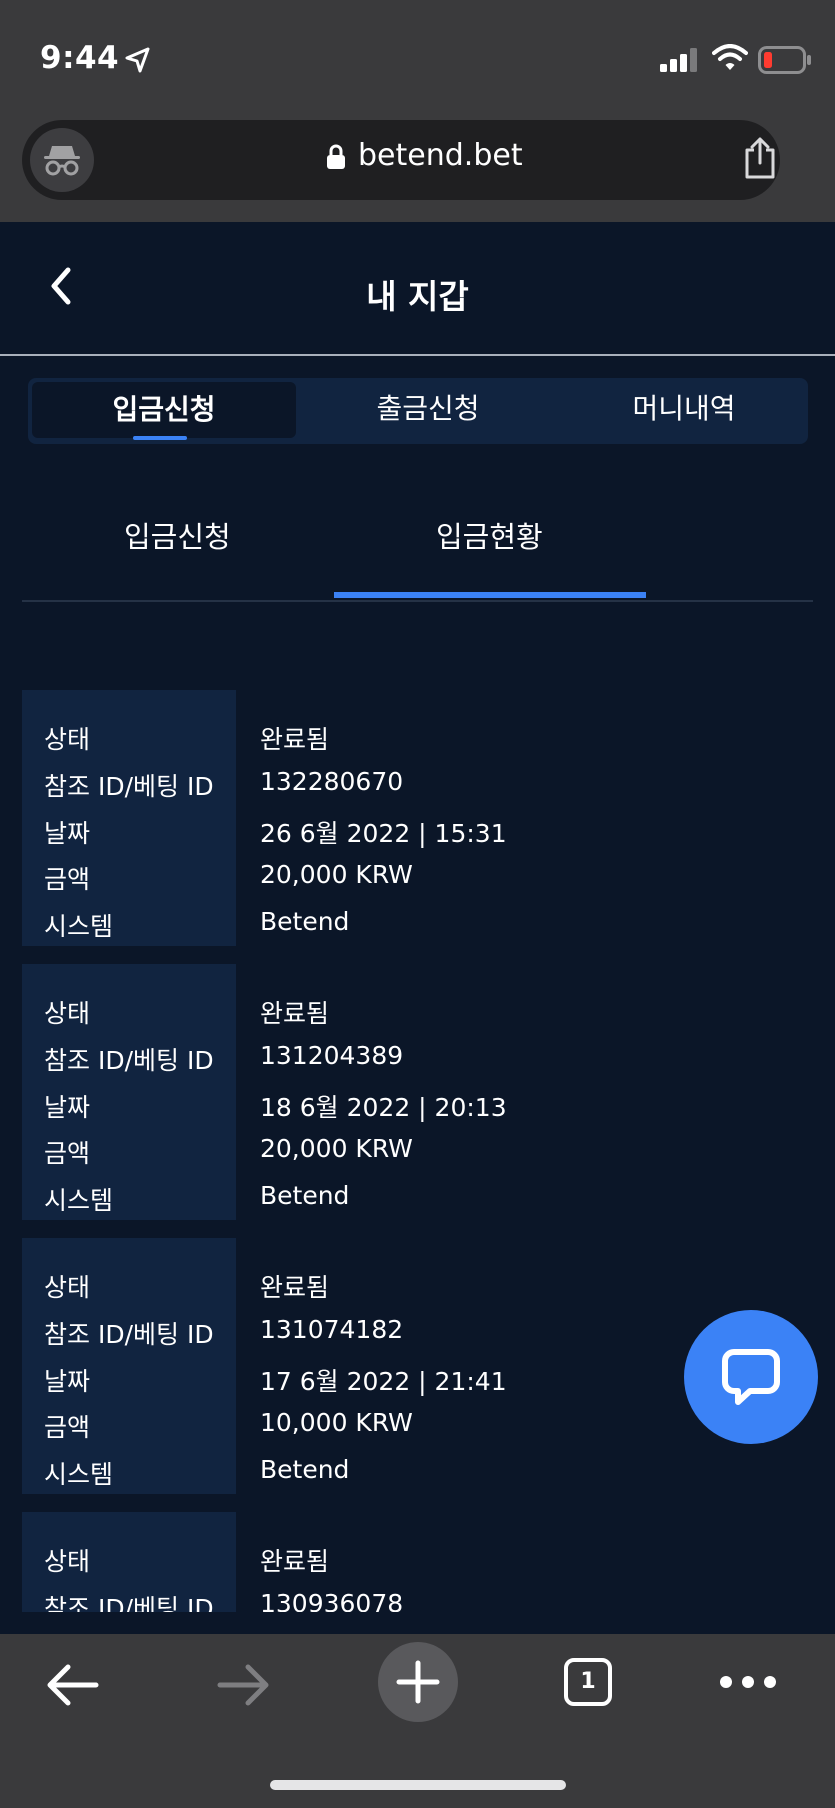  What do you see at coordinates (160, 438) in the screenshot?
I see `active-tab-indicator` at bounding box center [160, 438].